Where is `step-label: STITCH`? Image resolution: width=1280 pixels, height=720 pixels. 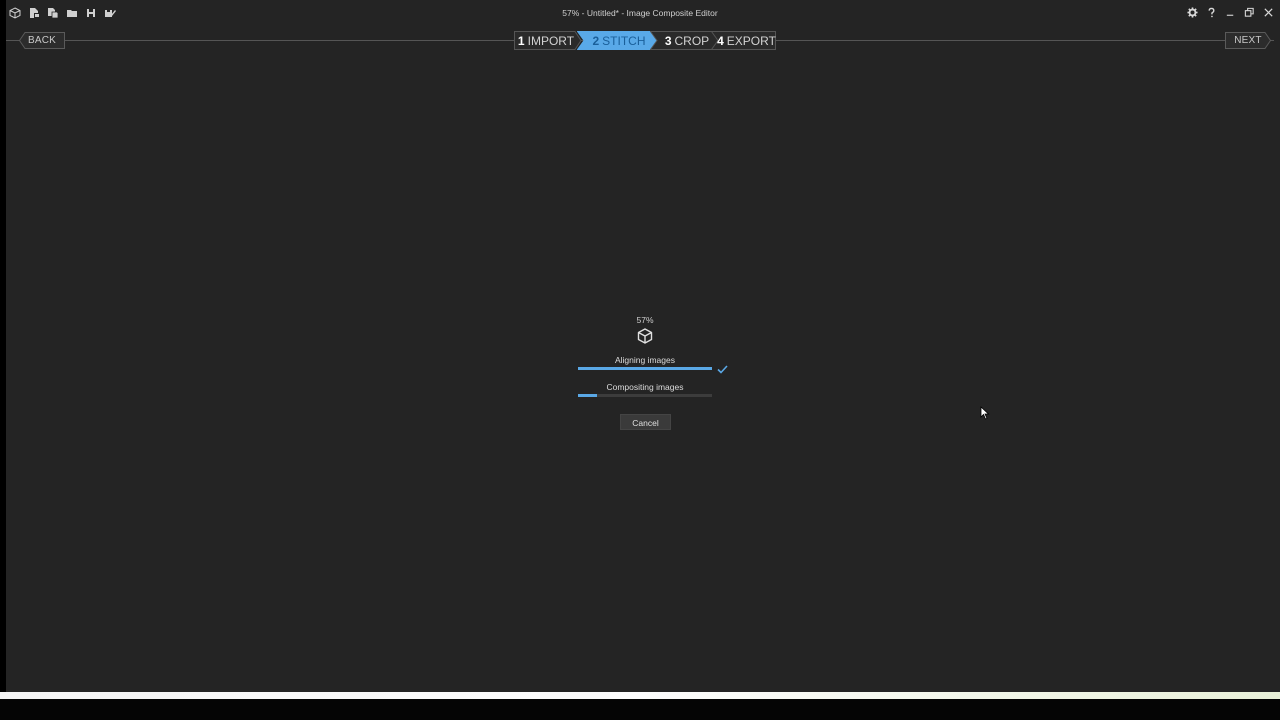
step-label: STITCH is located at coordinates (624, 41).